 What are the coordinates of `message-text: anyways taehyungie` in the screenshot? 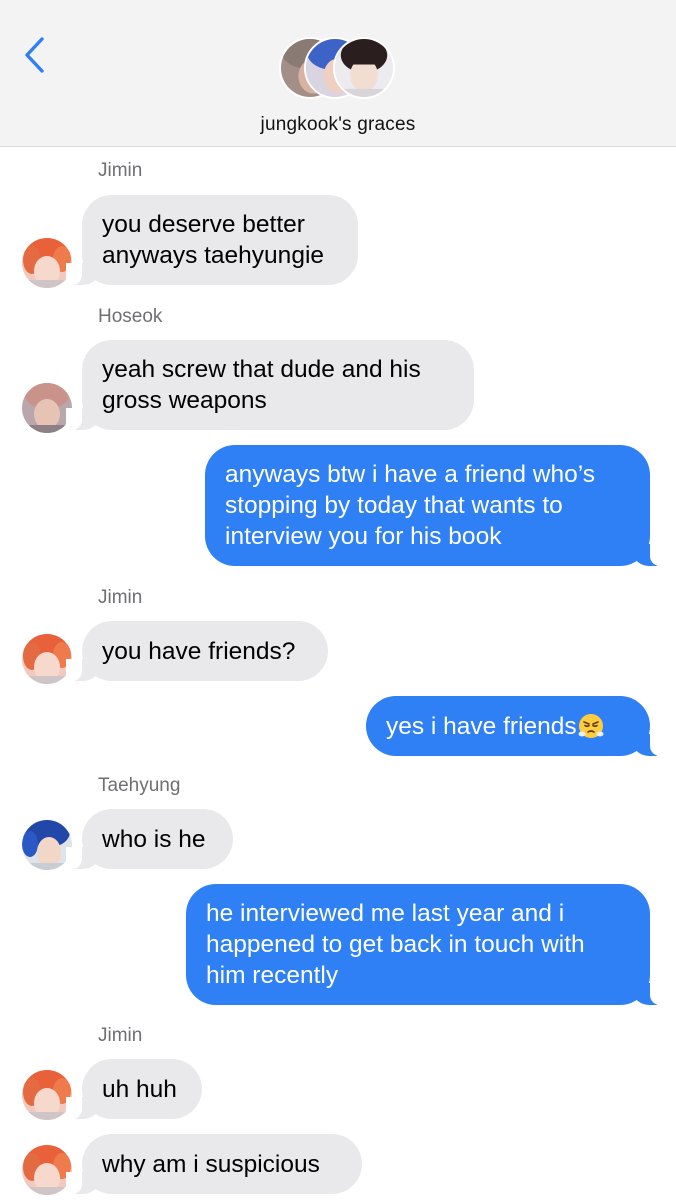 It's located at (213, 255).